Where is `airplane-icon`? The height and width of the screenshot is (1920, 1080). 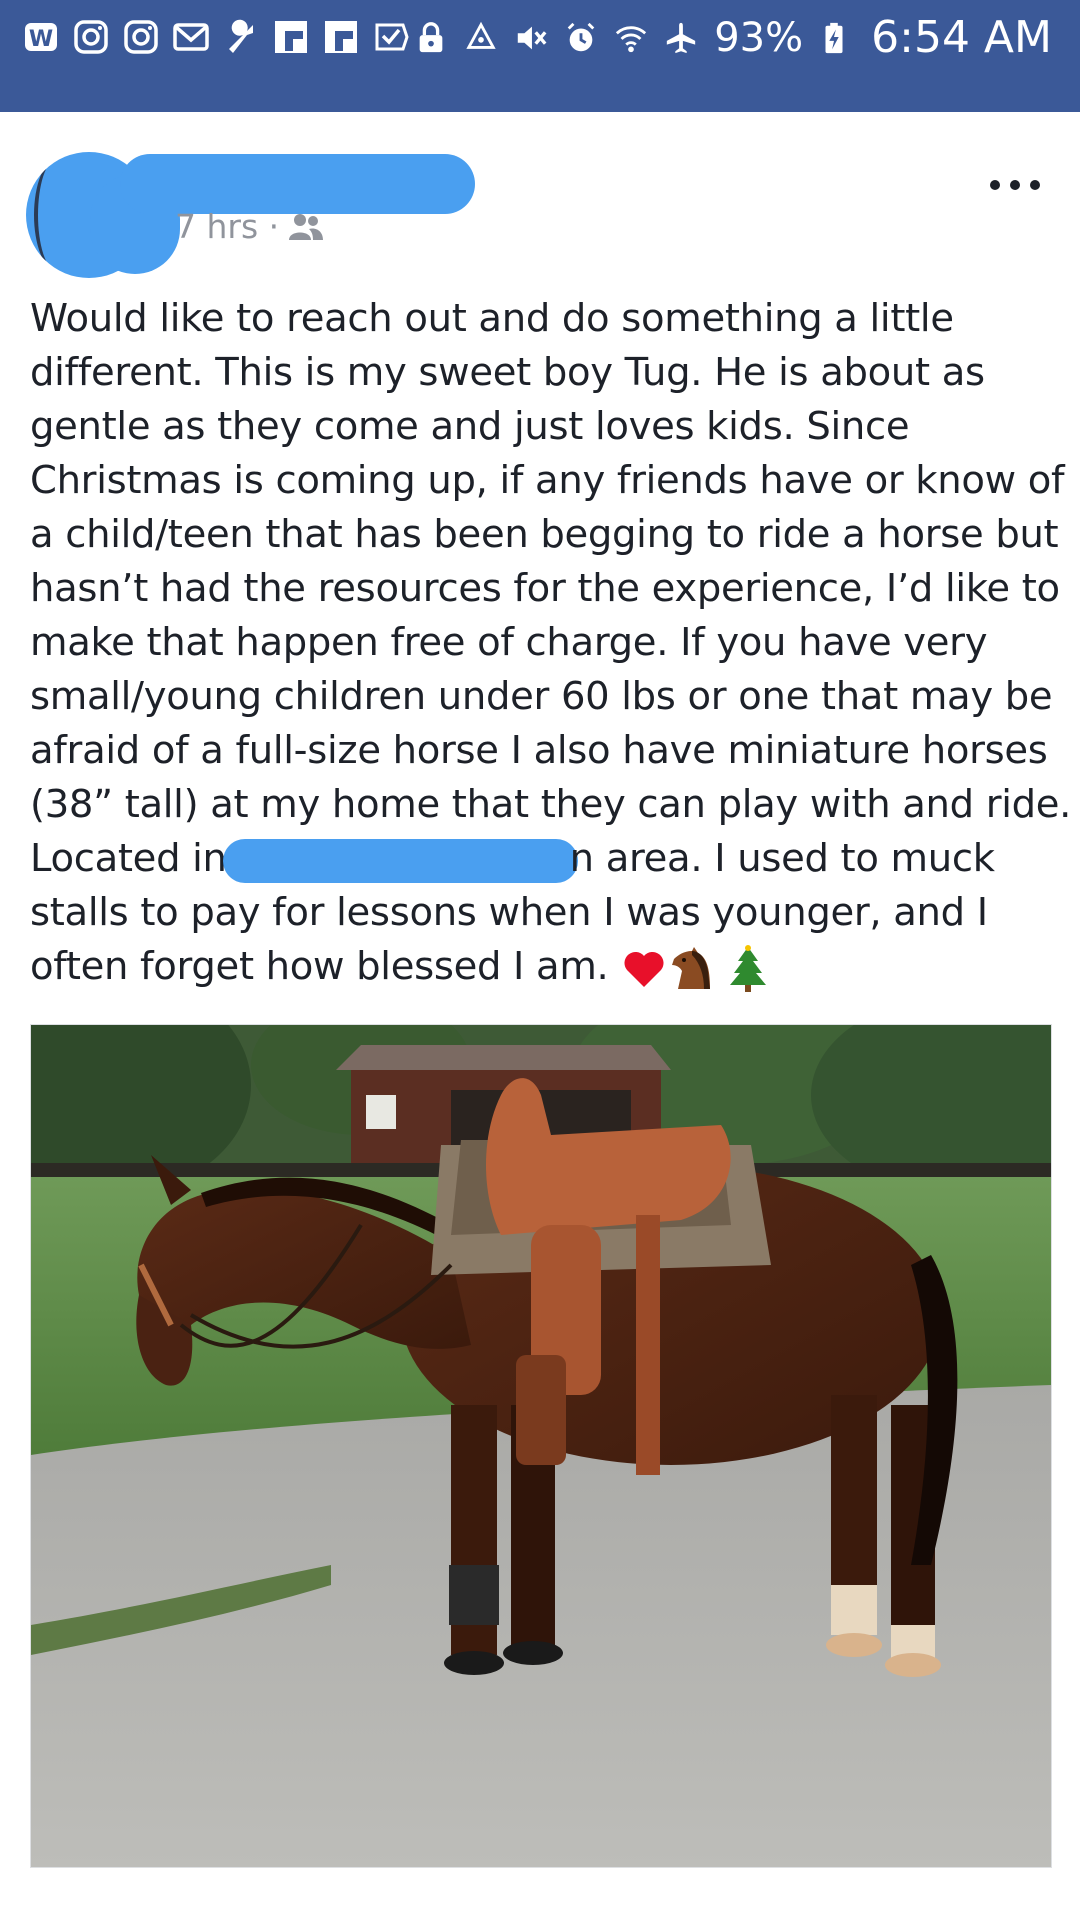
airplane-icon is located at coordinates (681, 38).